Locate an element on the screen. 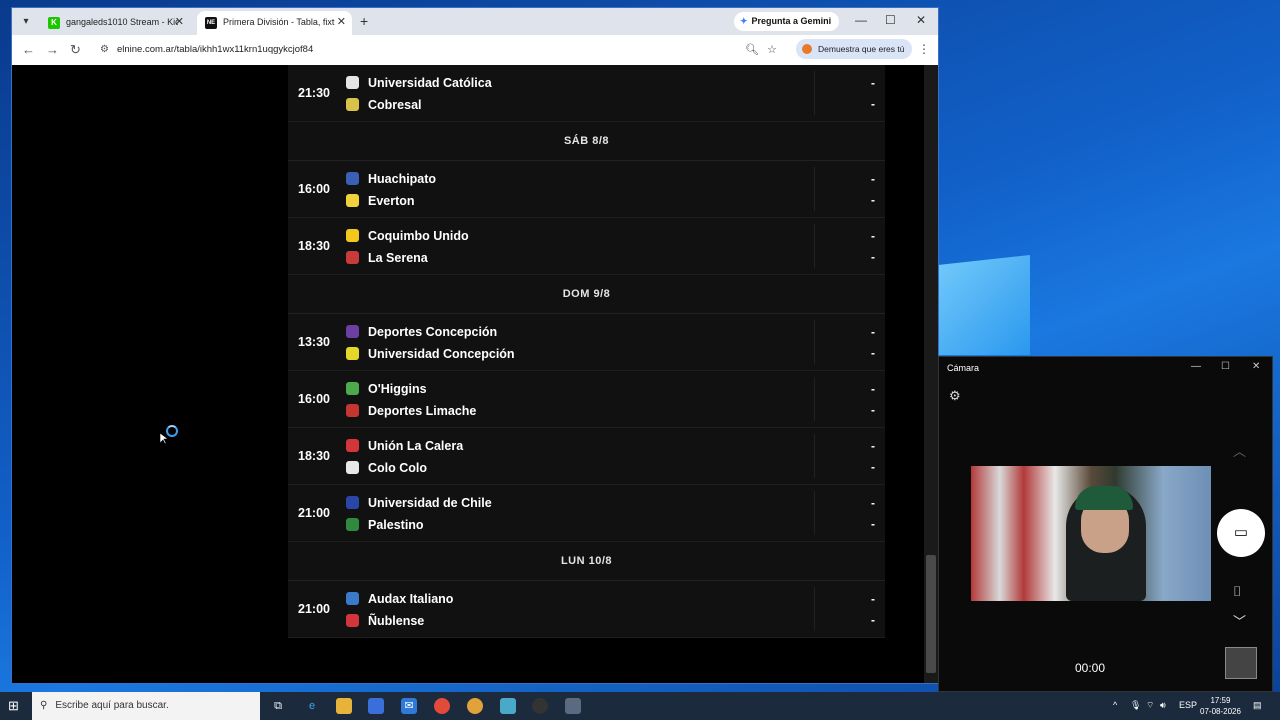 The width and height of the screenshot is (1280, 720). record-video-button: ▭ is located at coordinates (1241, 533).